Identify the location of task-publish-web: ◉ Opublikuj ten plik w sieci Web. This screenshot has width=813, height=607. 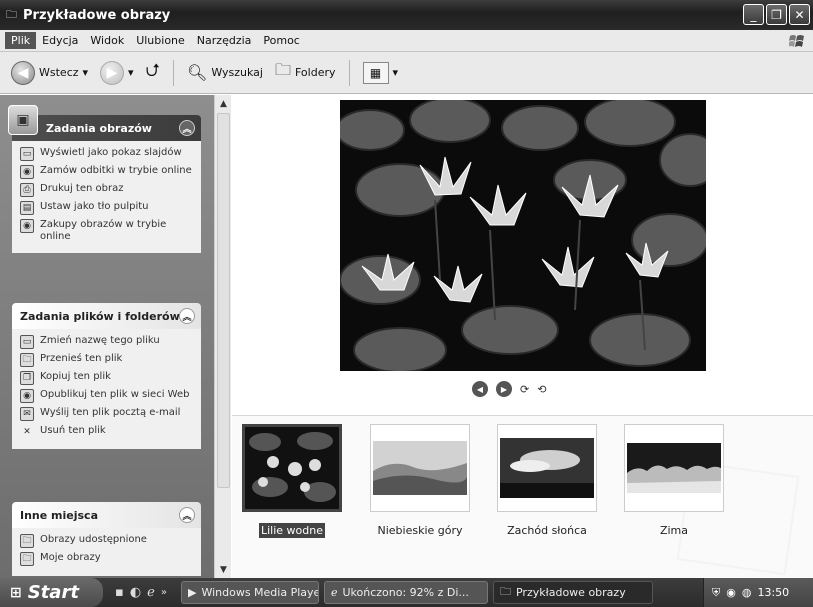
(107, 396).